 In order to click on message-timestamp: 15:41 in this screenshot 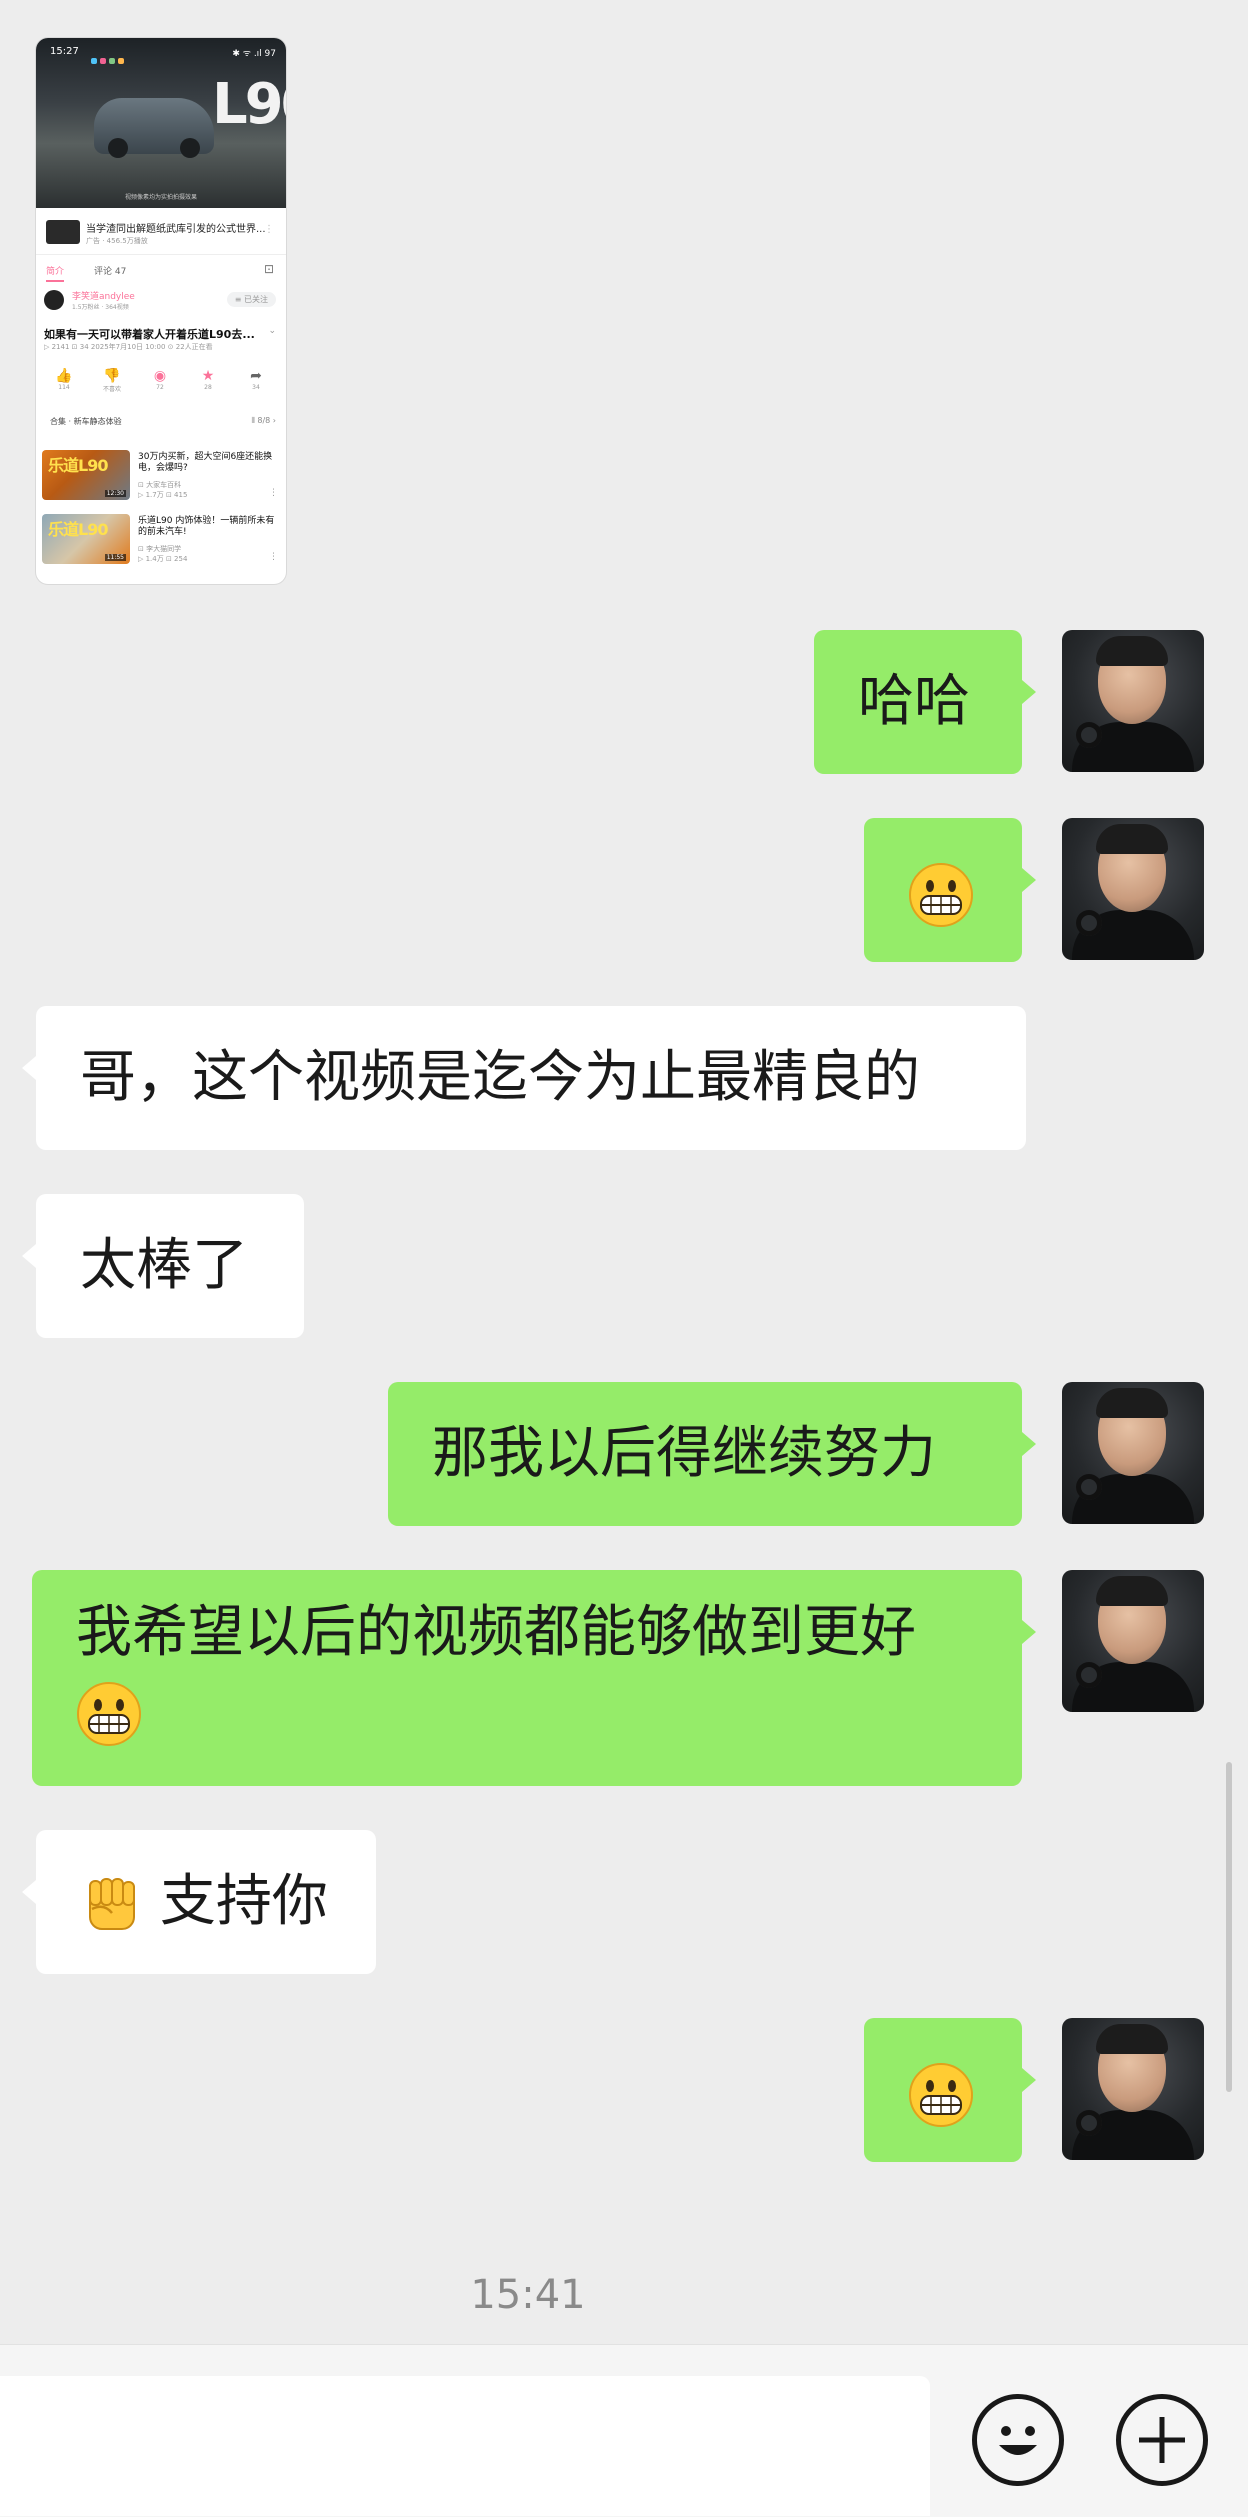, I will do `click(528, 2295)`.